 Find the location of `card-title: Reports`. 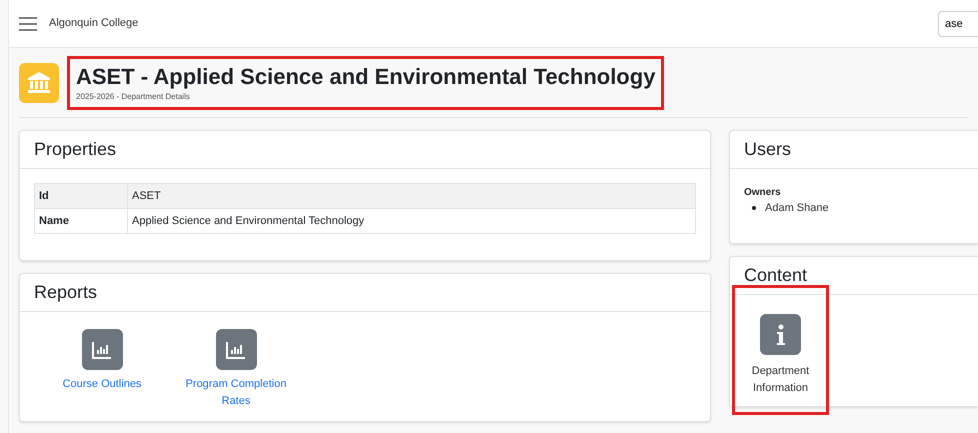

card-title: Reports is located at coordinates (66, 292).